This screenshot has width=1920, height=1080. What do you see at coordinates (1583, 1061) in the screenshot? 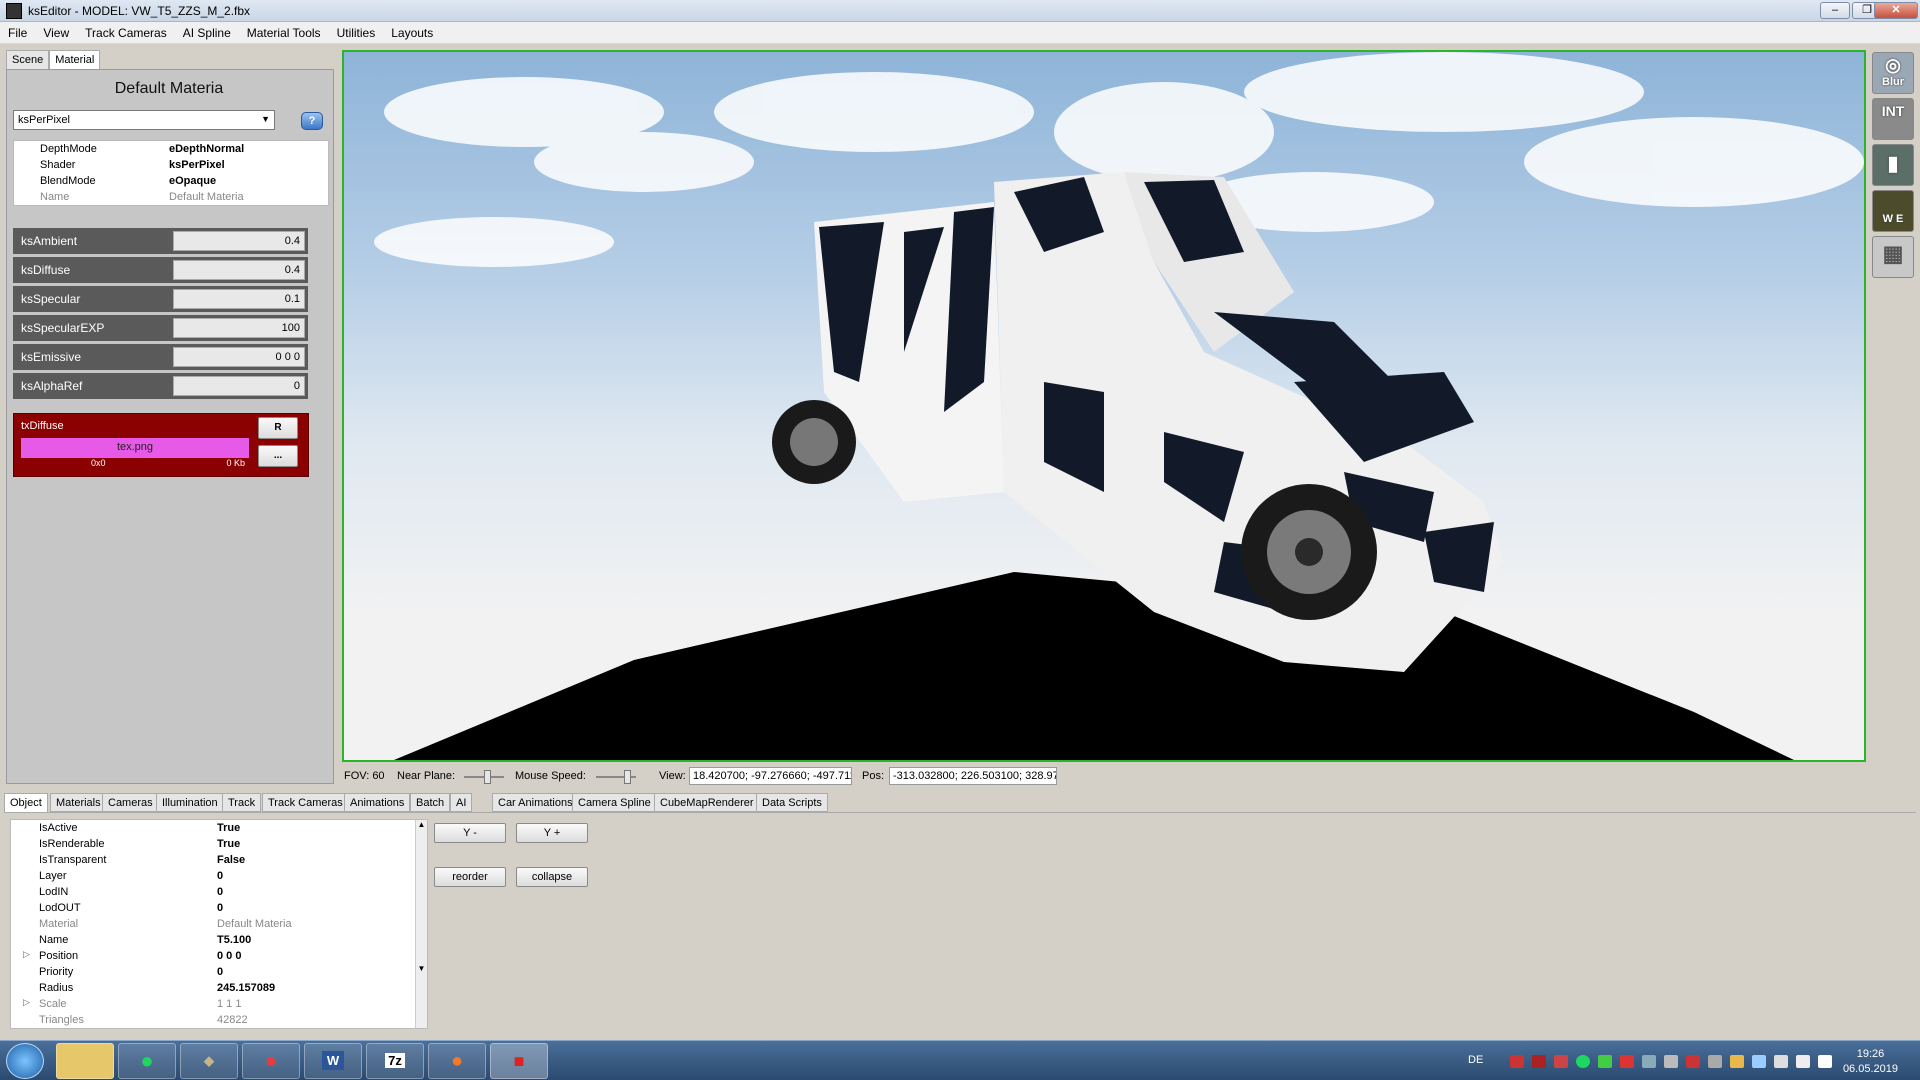
I see `spotify-tray-icon` at bounding box center [1583, 1061].